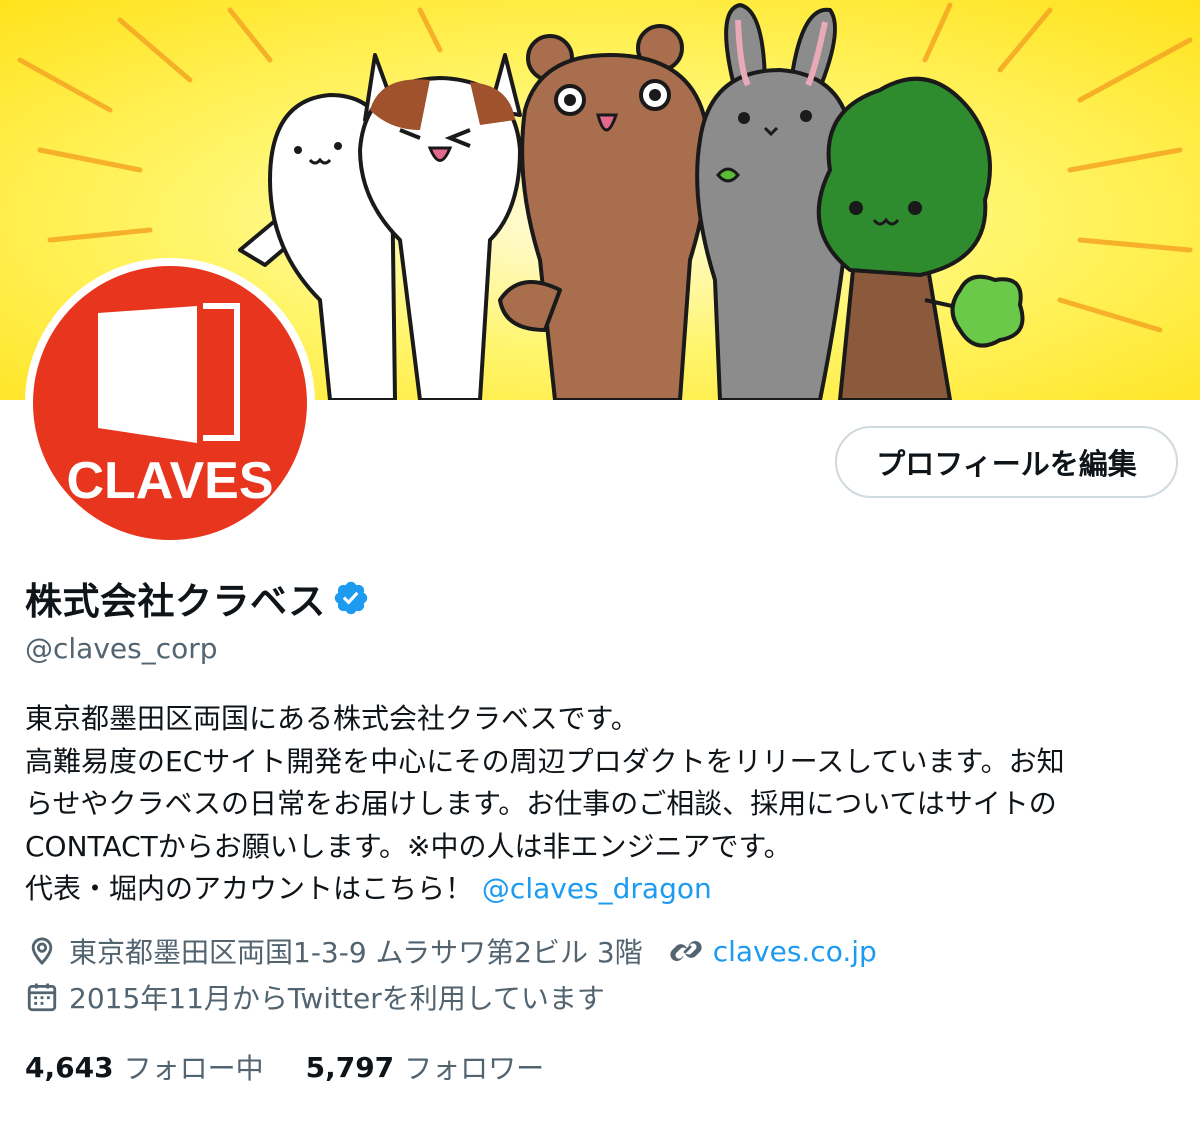  I want to click on calendar-icon, so click(42, 997).